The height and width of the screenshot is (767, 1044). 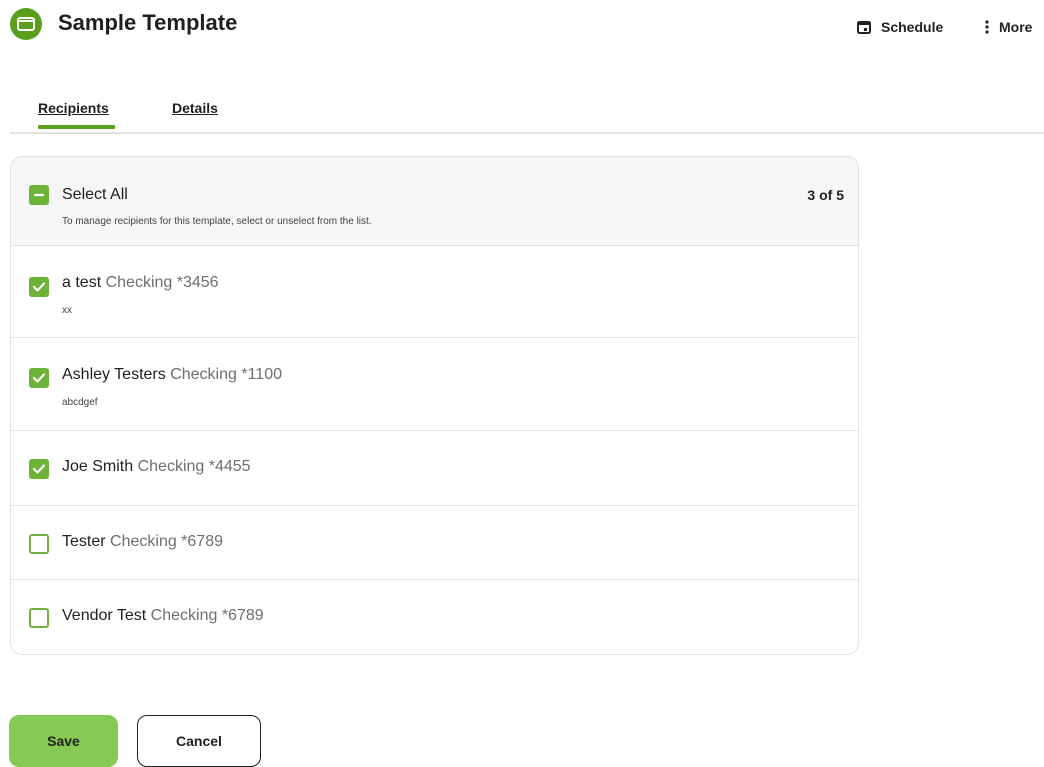 I want to click on recipient-label: a test Checking *3456, so click(x=140, y=283).